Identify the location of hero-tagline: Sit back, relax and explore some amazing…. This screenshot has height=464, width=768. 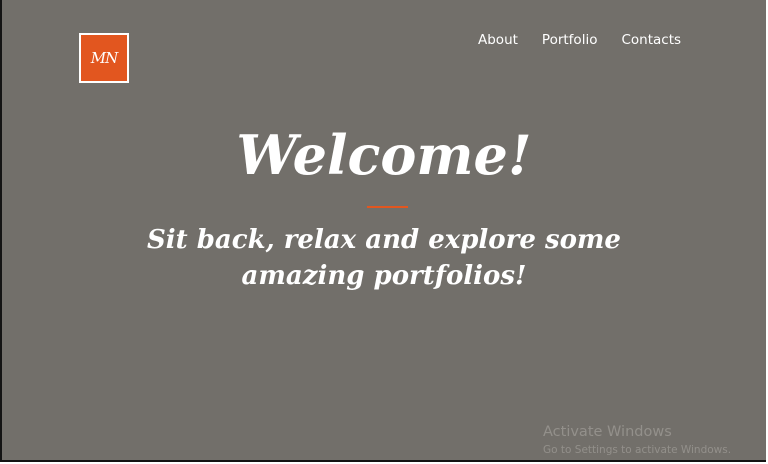
(384, 258).